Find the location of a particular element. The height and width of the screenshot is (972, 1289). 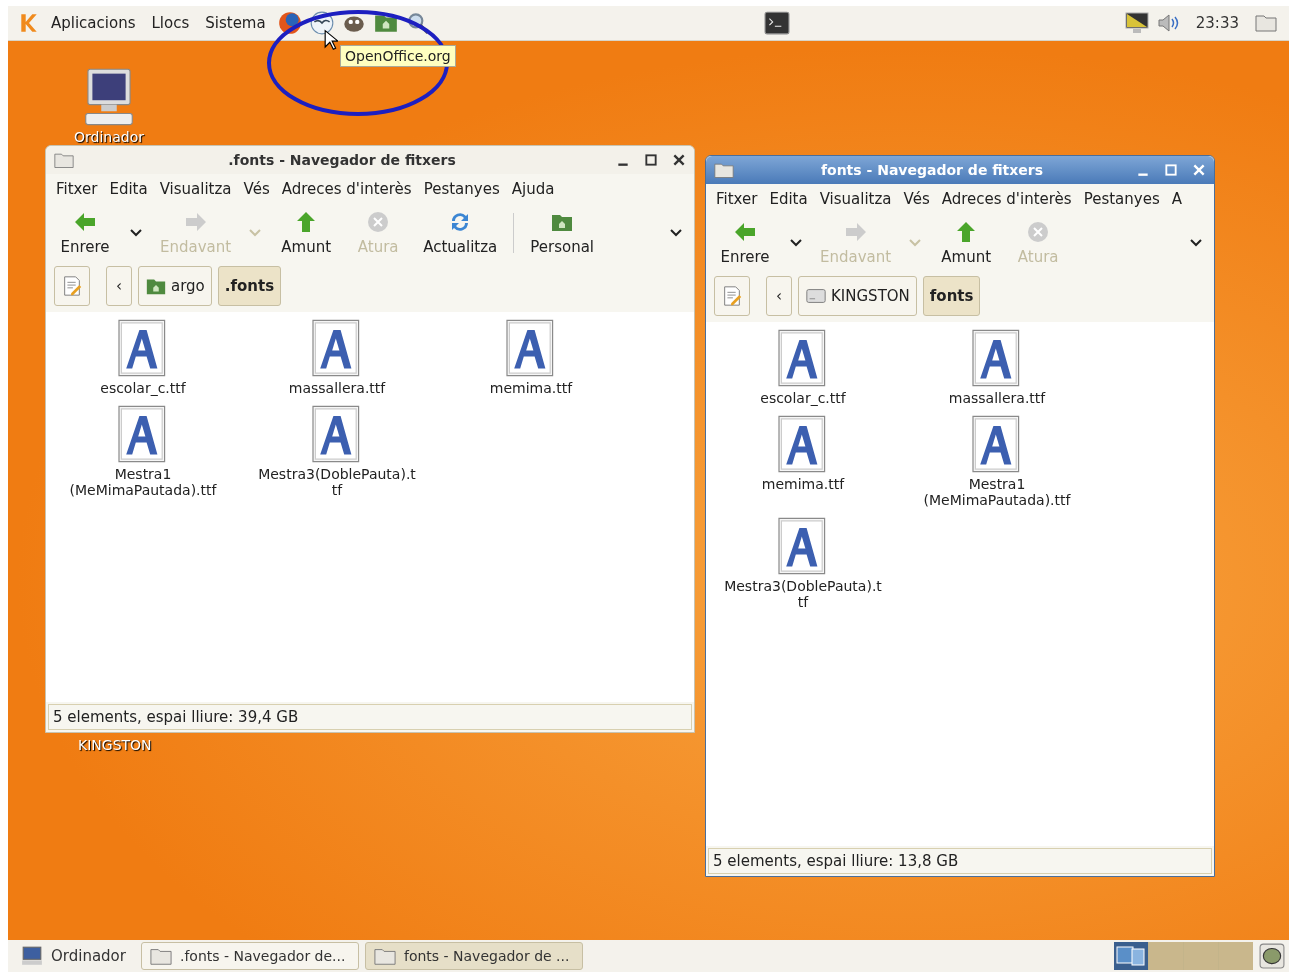

workspace-button is located at coordinates (1131, 956).